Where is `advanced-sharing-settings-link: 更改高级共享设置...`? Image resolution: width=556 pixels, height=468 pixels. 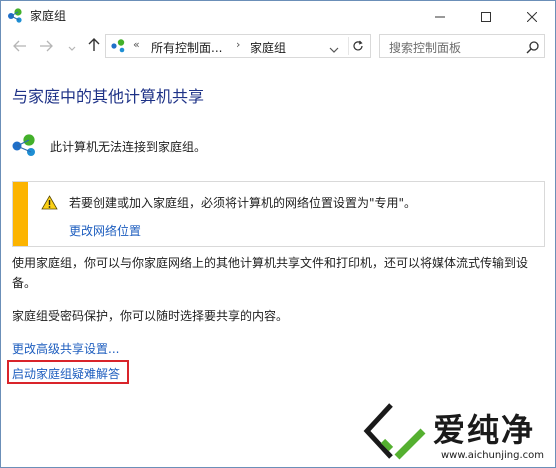 advanced-sharing-settings-link: 更改高级共享设置... is located at coordinates (65, 348).